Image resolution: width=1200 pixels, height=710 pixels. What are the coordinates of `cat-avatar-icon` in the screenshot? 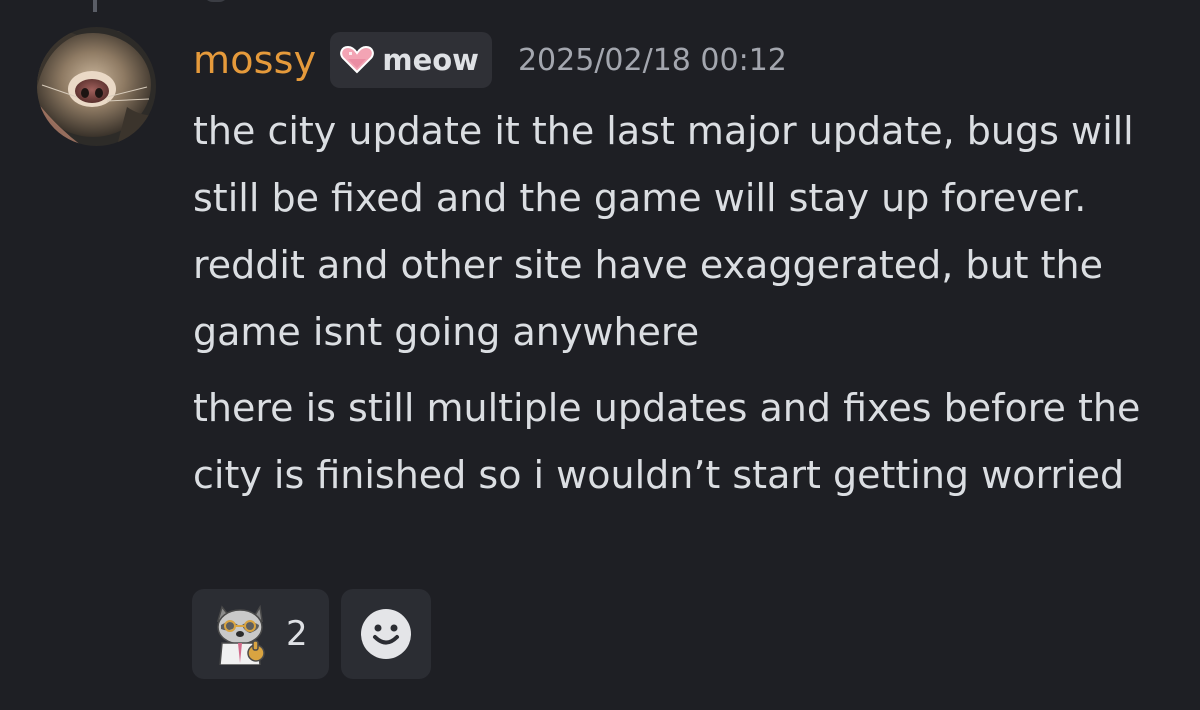 It's located at (96, 86).